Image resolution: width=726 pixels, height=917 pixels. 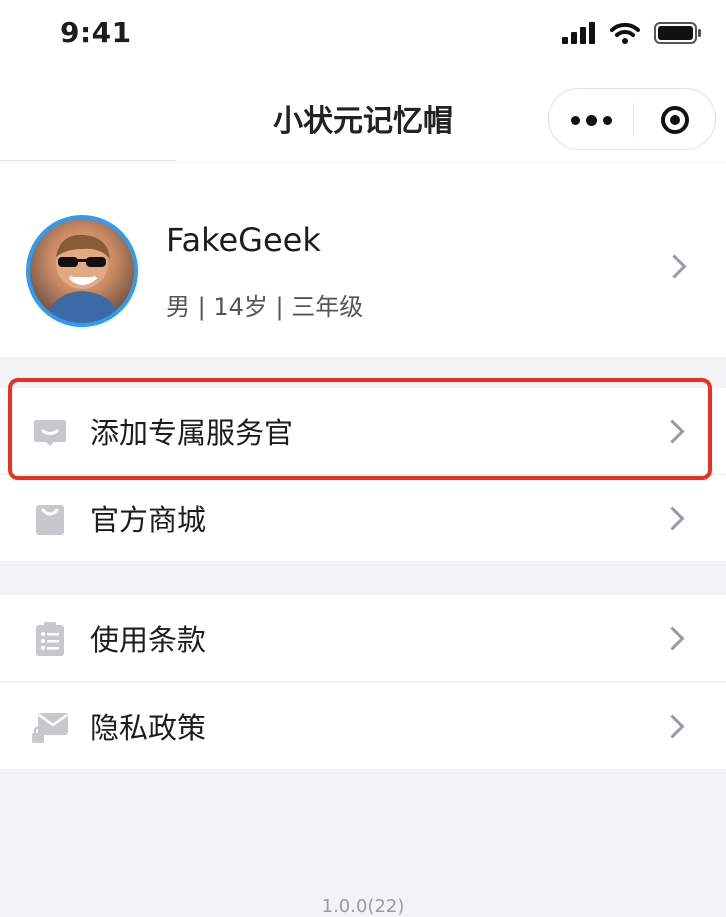 I want to click on nav-divider, so click(x=88, y=160).